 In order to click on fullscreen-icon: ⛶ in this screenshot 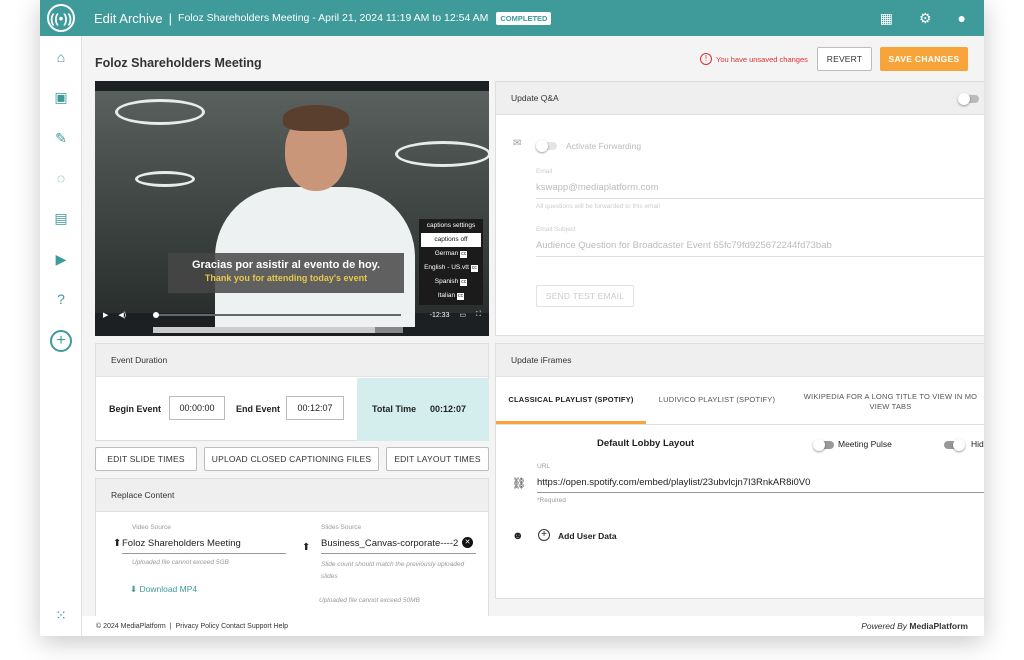, I will do `click(478, 315)`.